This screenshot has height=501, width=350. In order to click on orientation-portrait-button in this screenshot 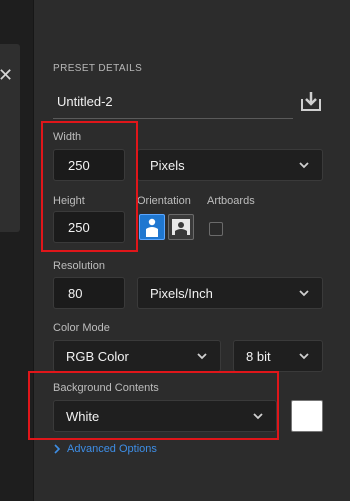, I will do `click(152, 227)`.